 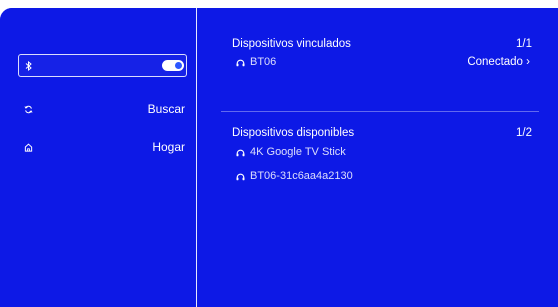 I want to click on paired-device-bt06: BT06, so click(x=256, y=62).